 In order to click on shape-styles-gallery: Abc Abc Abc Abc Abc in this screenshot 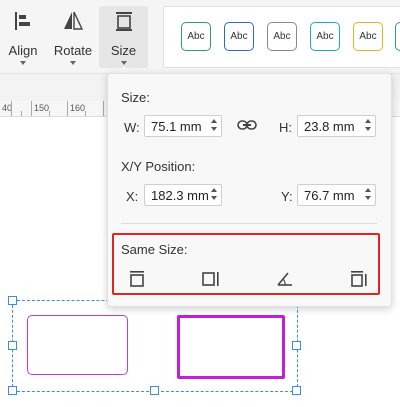, I will do `click(281, 37)`.